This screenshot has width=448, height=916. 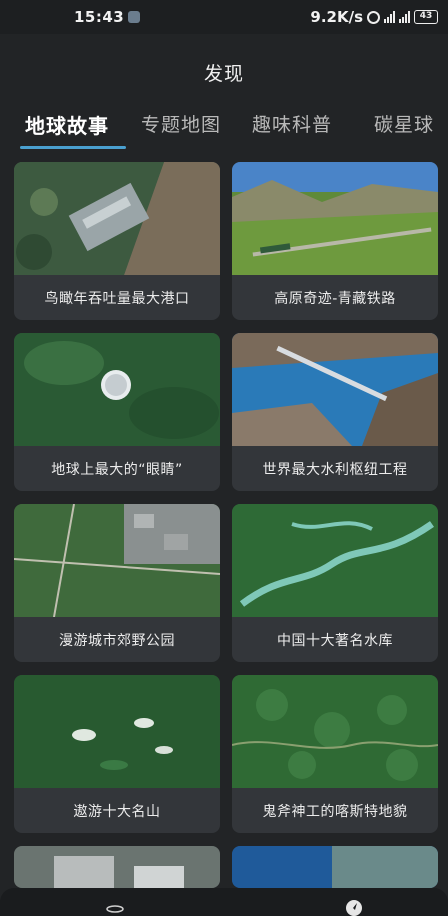 I want to click on story-card-hydro-project: 世界最大水利枢纽工程, so click(x=335, y=412).